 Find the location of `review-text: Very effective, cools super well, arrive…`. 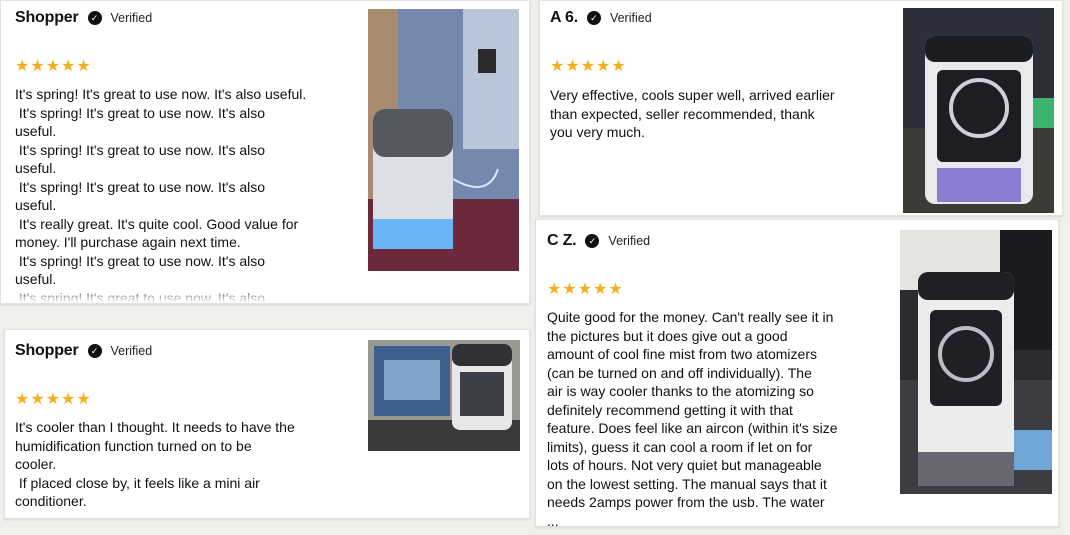

review-text: Very effective, cools super well, arrive… is located at coordinates (692, 113).